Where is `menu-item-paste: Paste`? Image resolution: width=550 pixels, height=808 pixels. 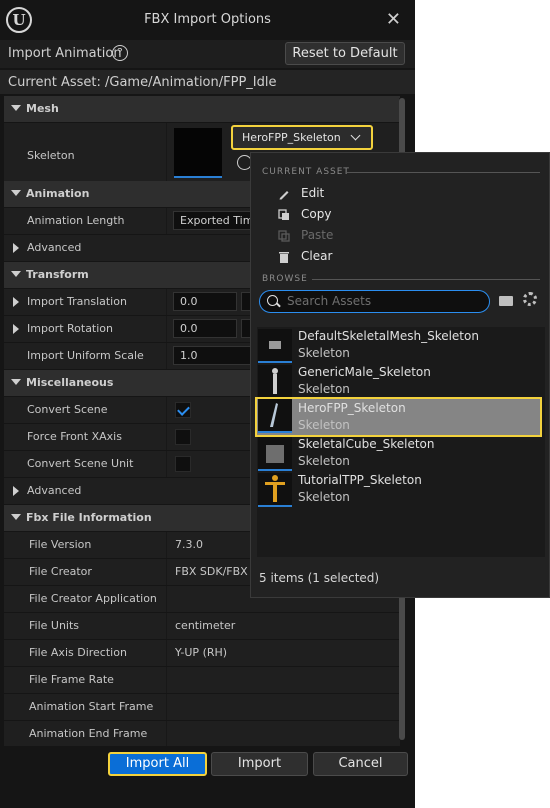
menu-item-paste: Paste is located at coordinates (400, 237).